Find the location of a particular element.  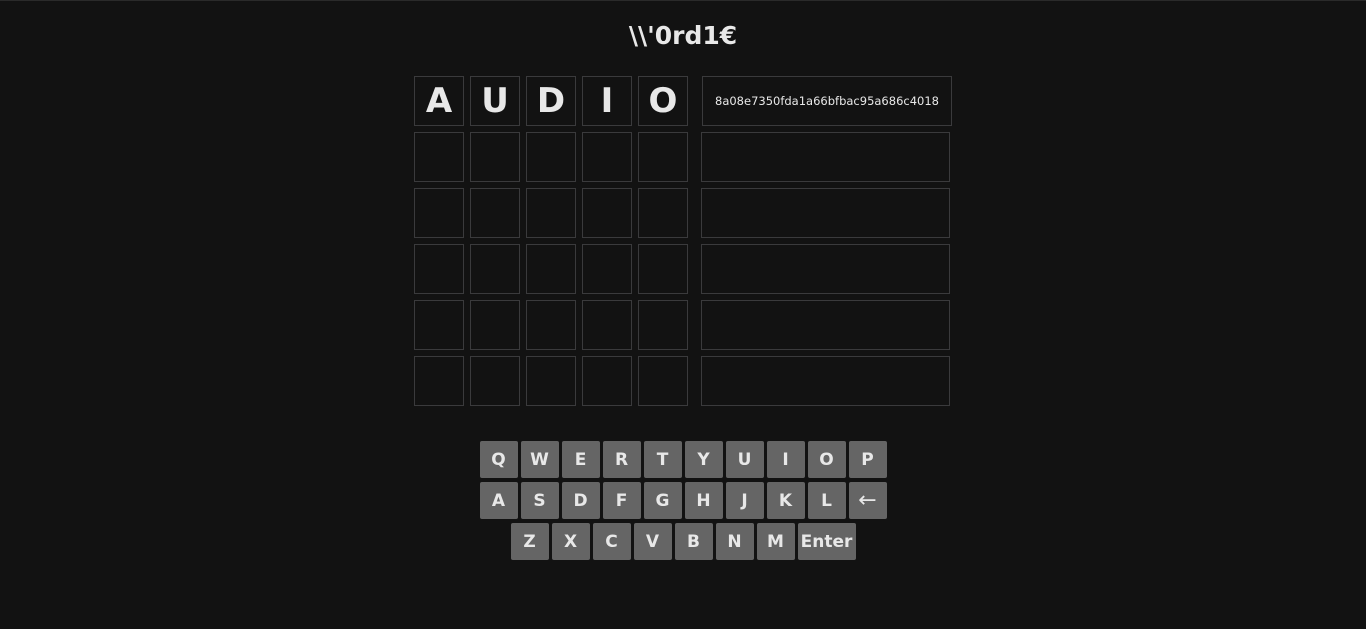

key-q: Q is located at coordinates (498, 459).